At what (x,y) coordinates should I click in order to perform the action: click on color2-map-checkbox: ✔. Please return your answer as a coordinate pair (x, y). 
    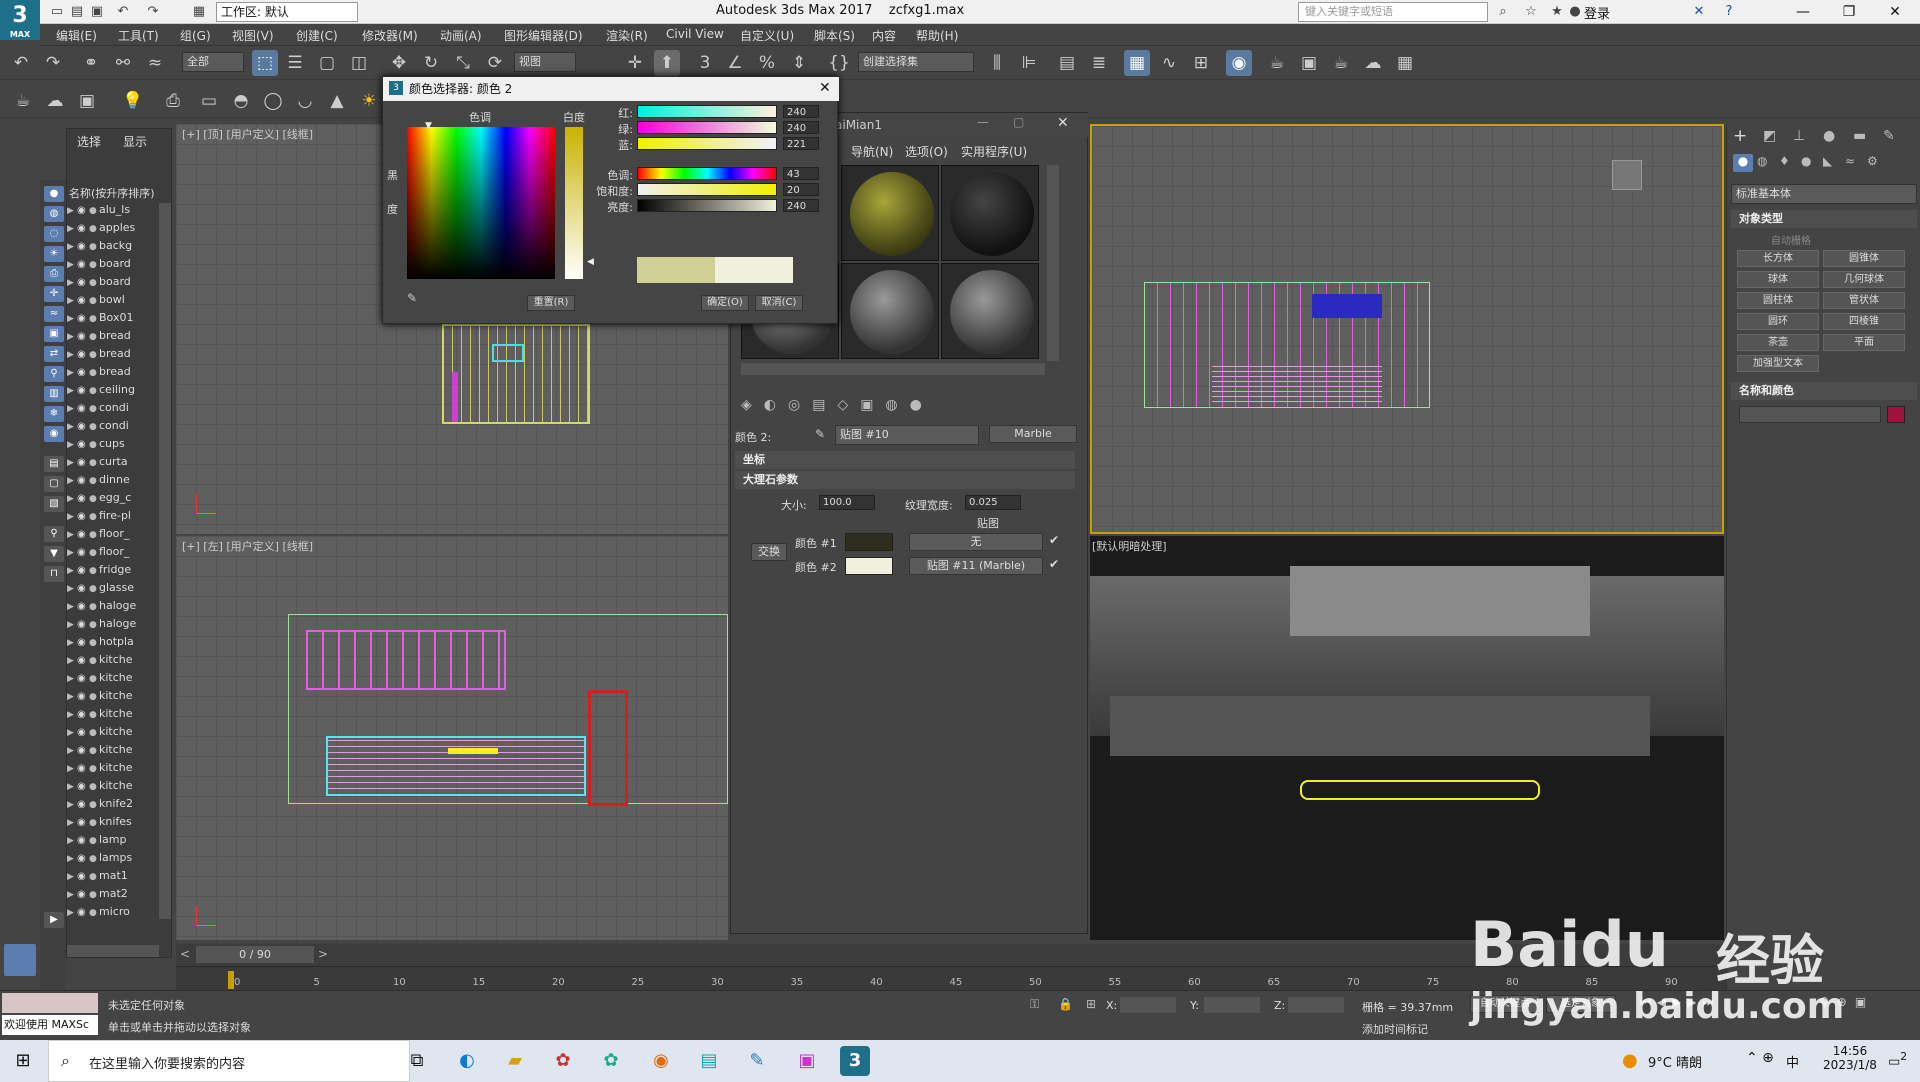
    Looking at the image, I should click on (1054, 564).